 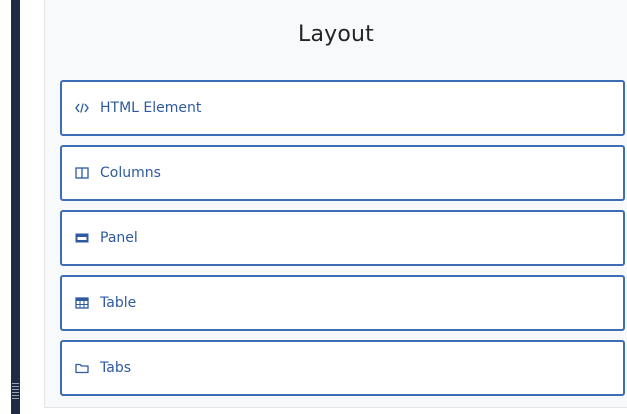 I want to click on component-tabs: Tabs, so click(x=342, y=368).